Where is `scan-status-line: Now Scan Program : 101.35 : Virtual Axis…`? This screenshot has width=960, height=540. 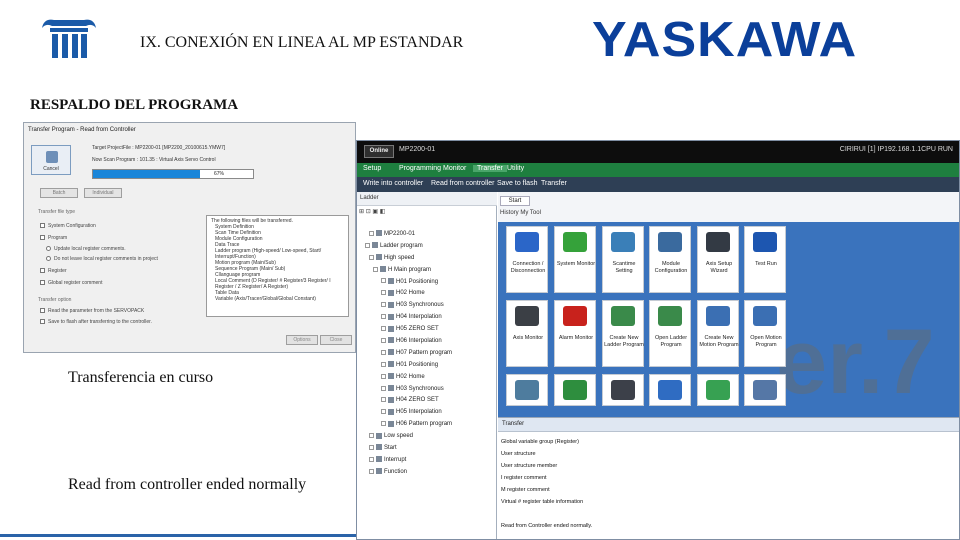 scan-status-line: Now Scan Program : 101.35 : Virtual Axis… is located at coordinates (154, 160).